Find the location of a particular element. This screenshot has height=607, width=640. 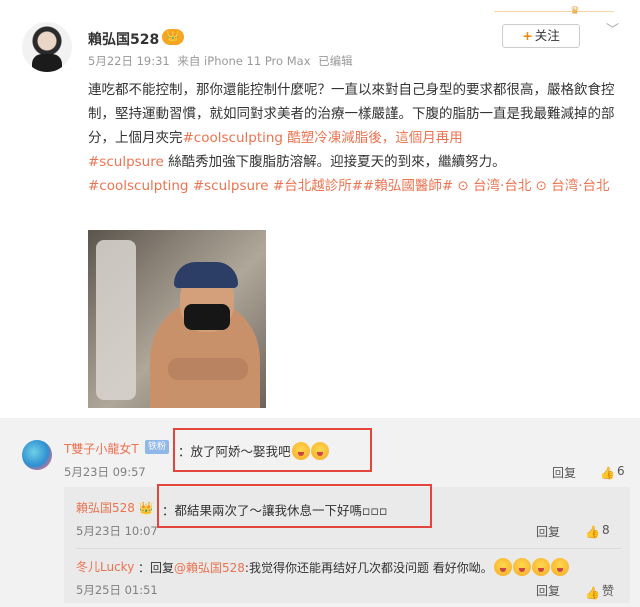

post-date: 5月22日 19:31 is located at coordinates (129, 61).